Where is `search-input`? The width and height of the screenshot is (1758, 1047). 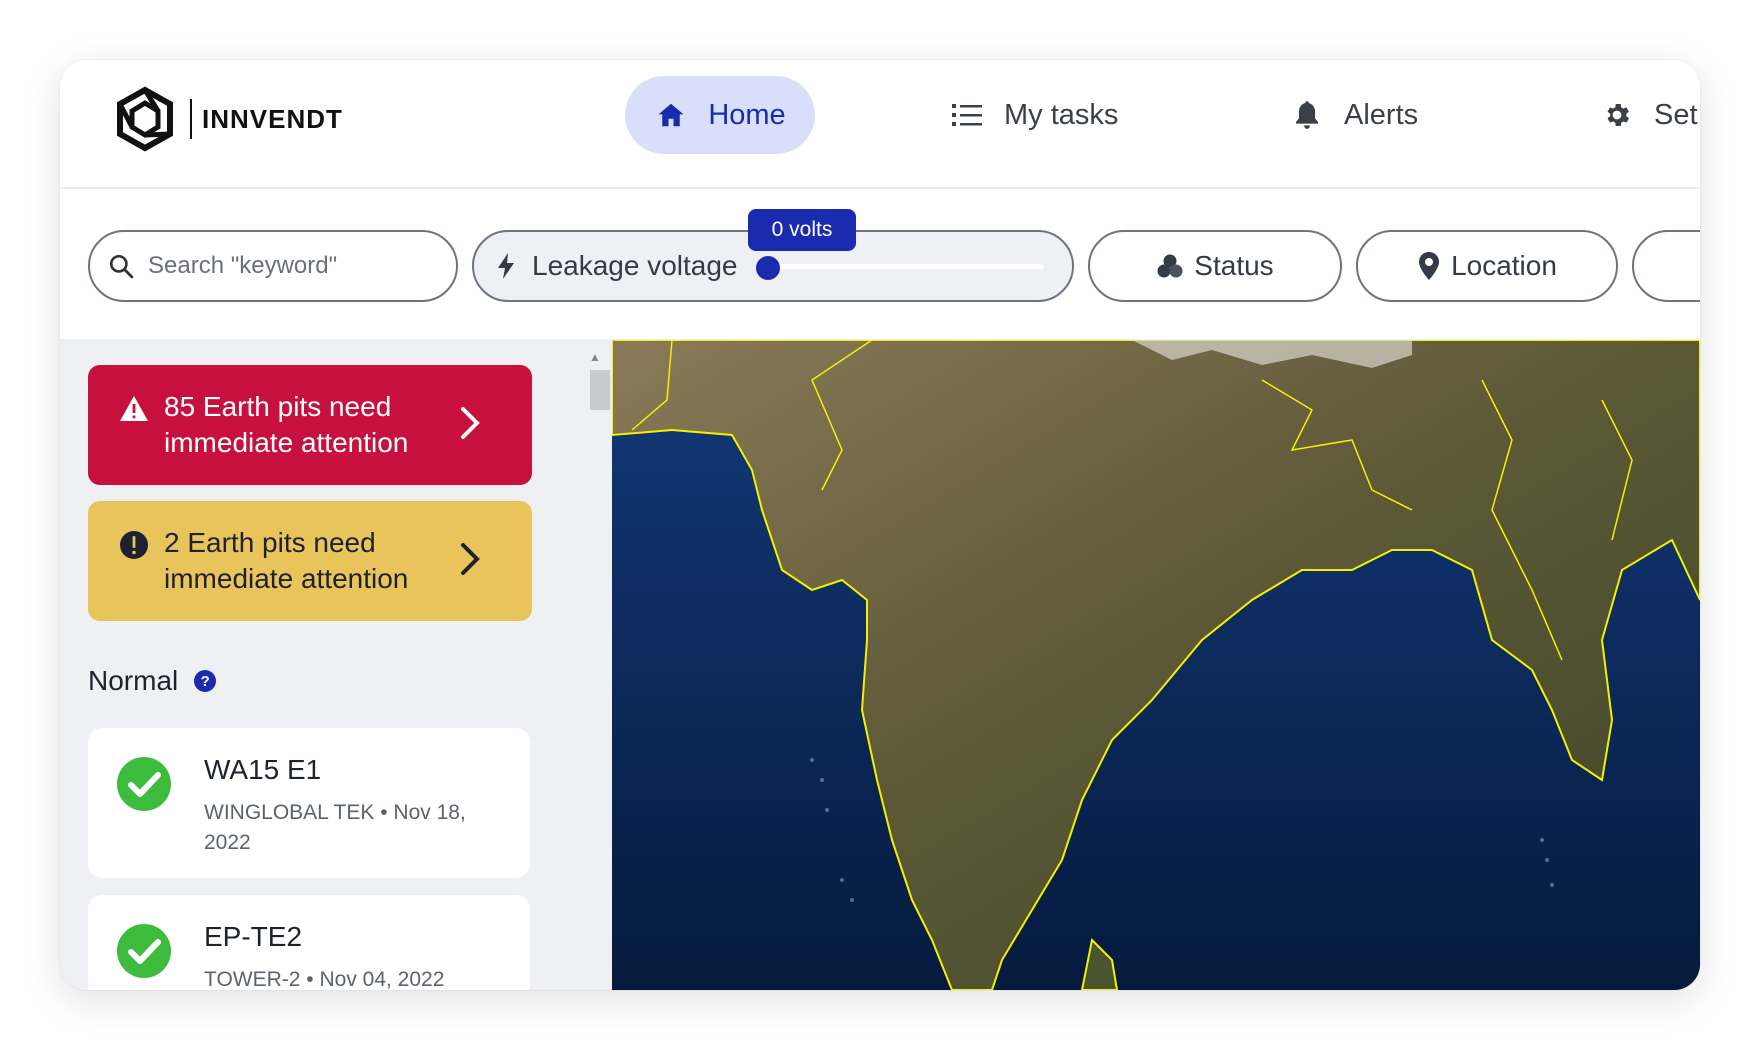 search-input is located at coordinates (293, 266).